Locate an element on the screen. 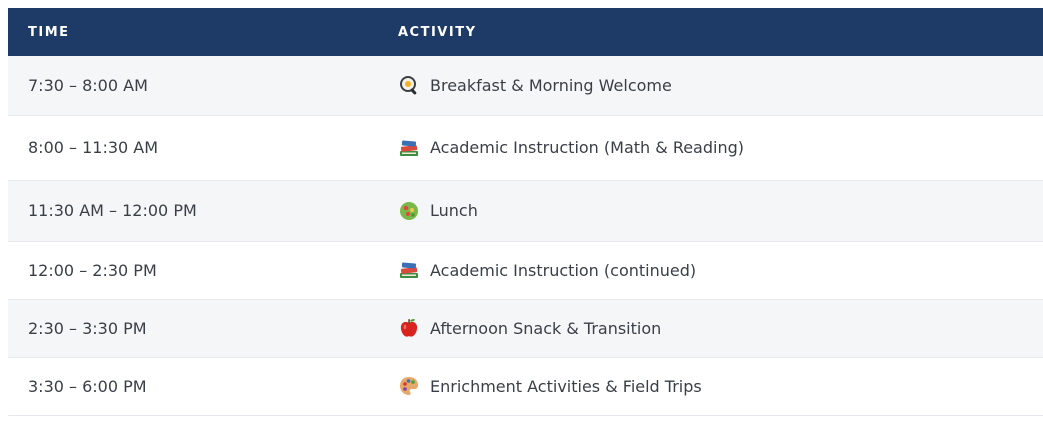 This screenshot has height=425, width=1043. activity-cell: Lunch is located at coordinates (720, 211).